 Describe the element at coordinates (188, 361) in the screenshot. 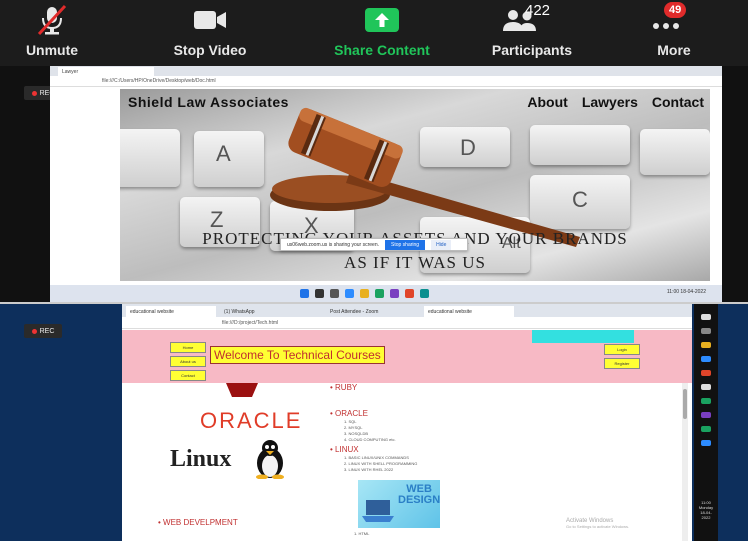

I see `about-us-button: About us` at that location.